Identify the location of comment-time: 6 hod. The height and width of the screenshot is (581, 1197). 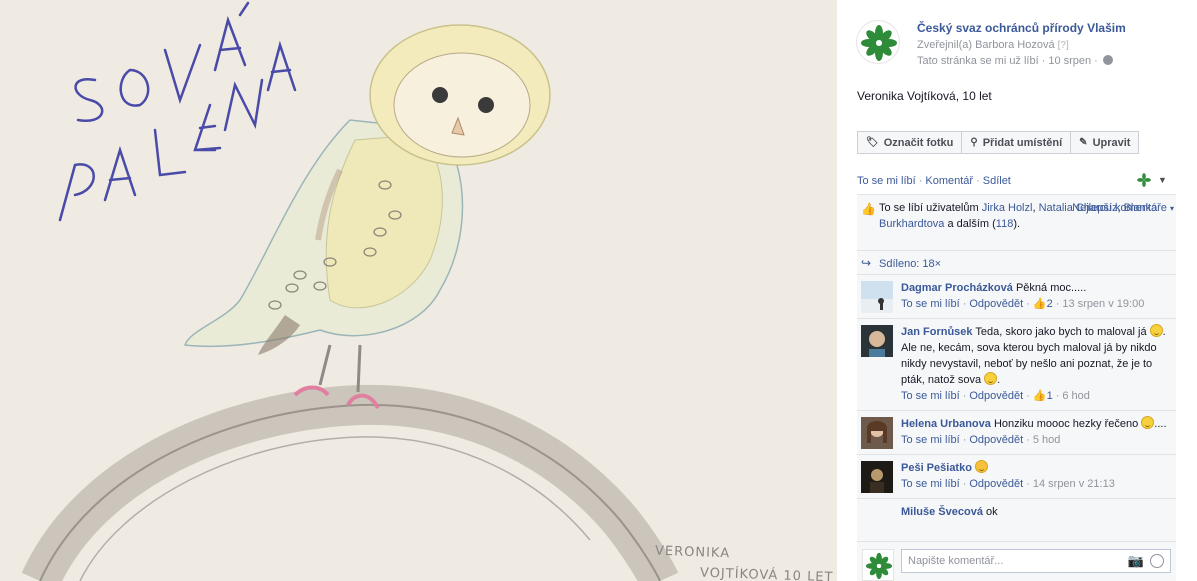
(1076, 396).